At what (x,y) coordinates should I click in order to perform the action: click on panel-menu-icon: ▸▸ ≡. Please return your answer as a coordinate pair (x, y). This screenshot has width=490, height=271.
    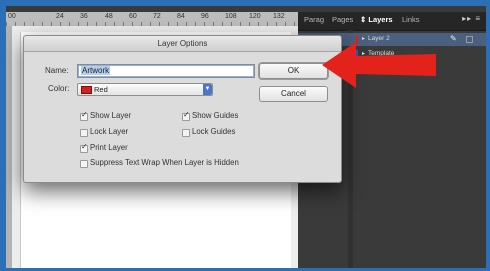
    Looking at the image, I should click on (471, 18).